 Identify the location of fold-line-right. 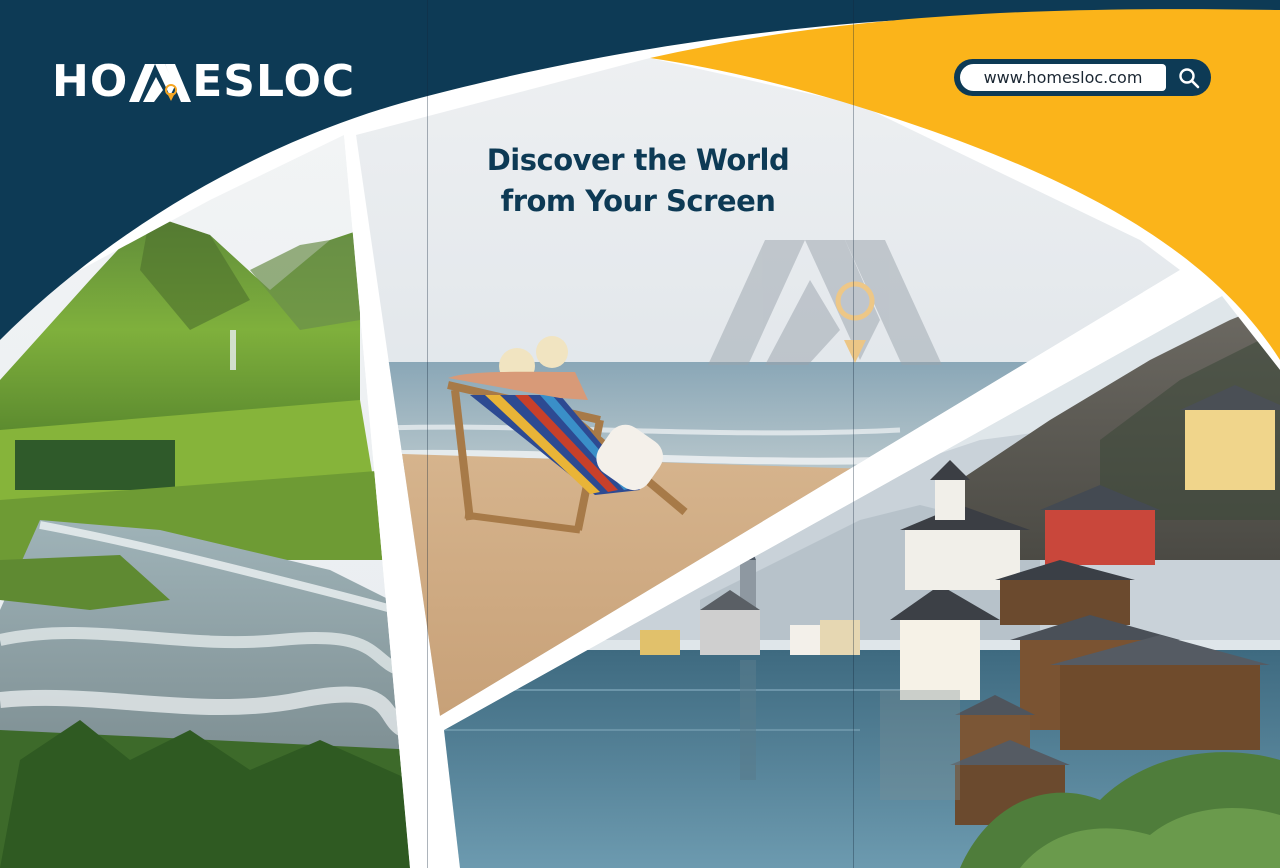
(853, 434).